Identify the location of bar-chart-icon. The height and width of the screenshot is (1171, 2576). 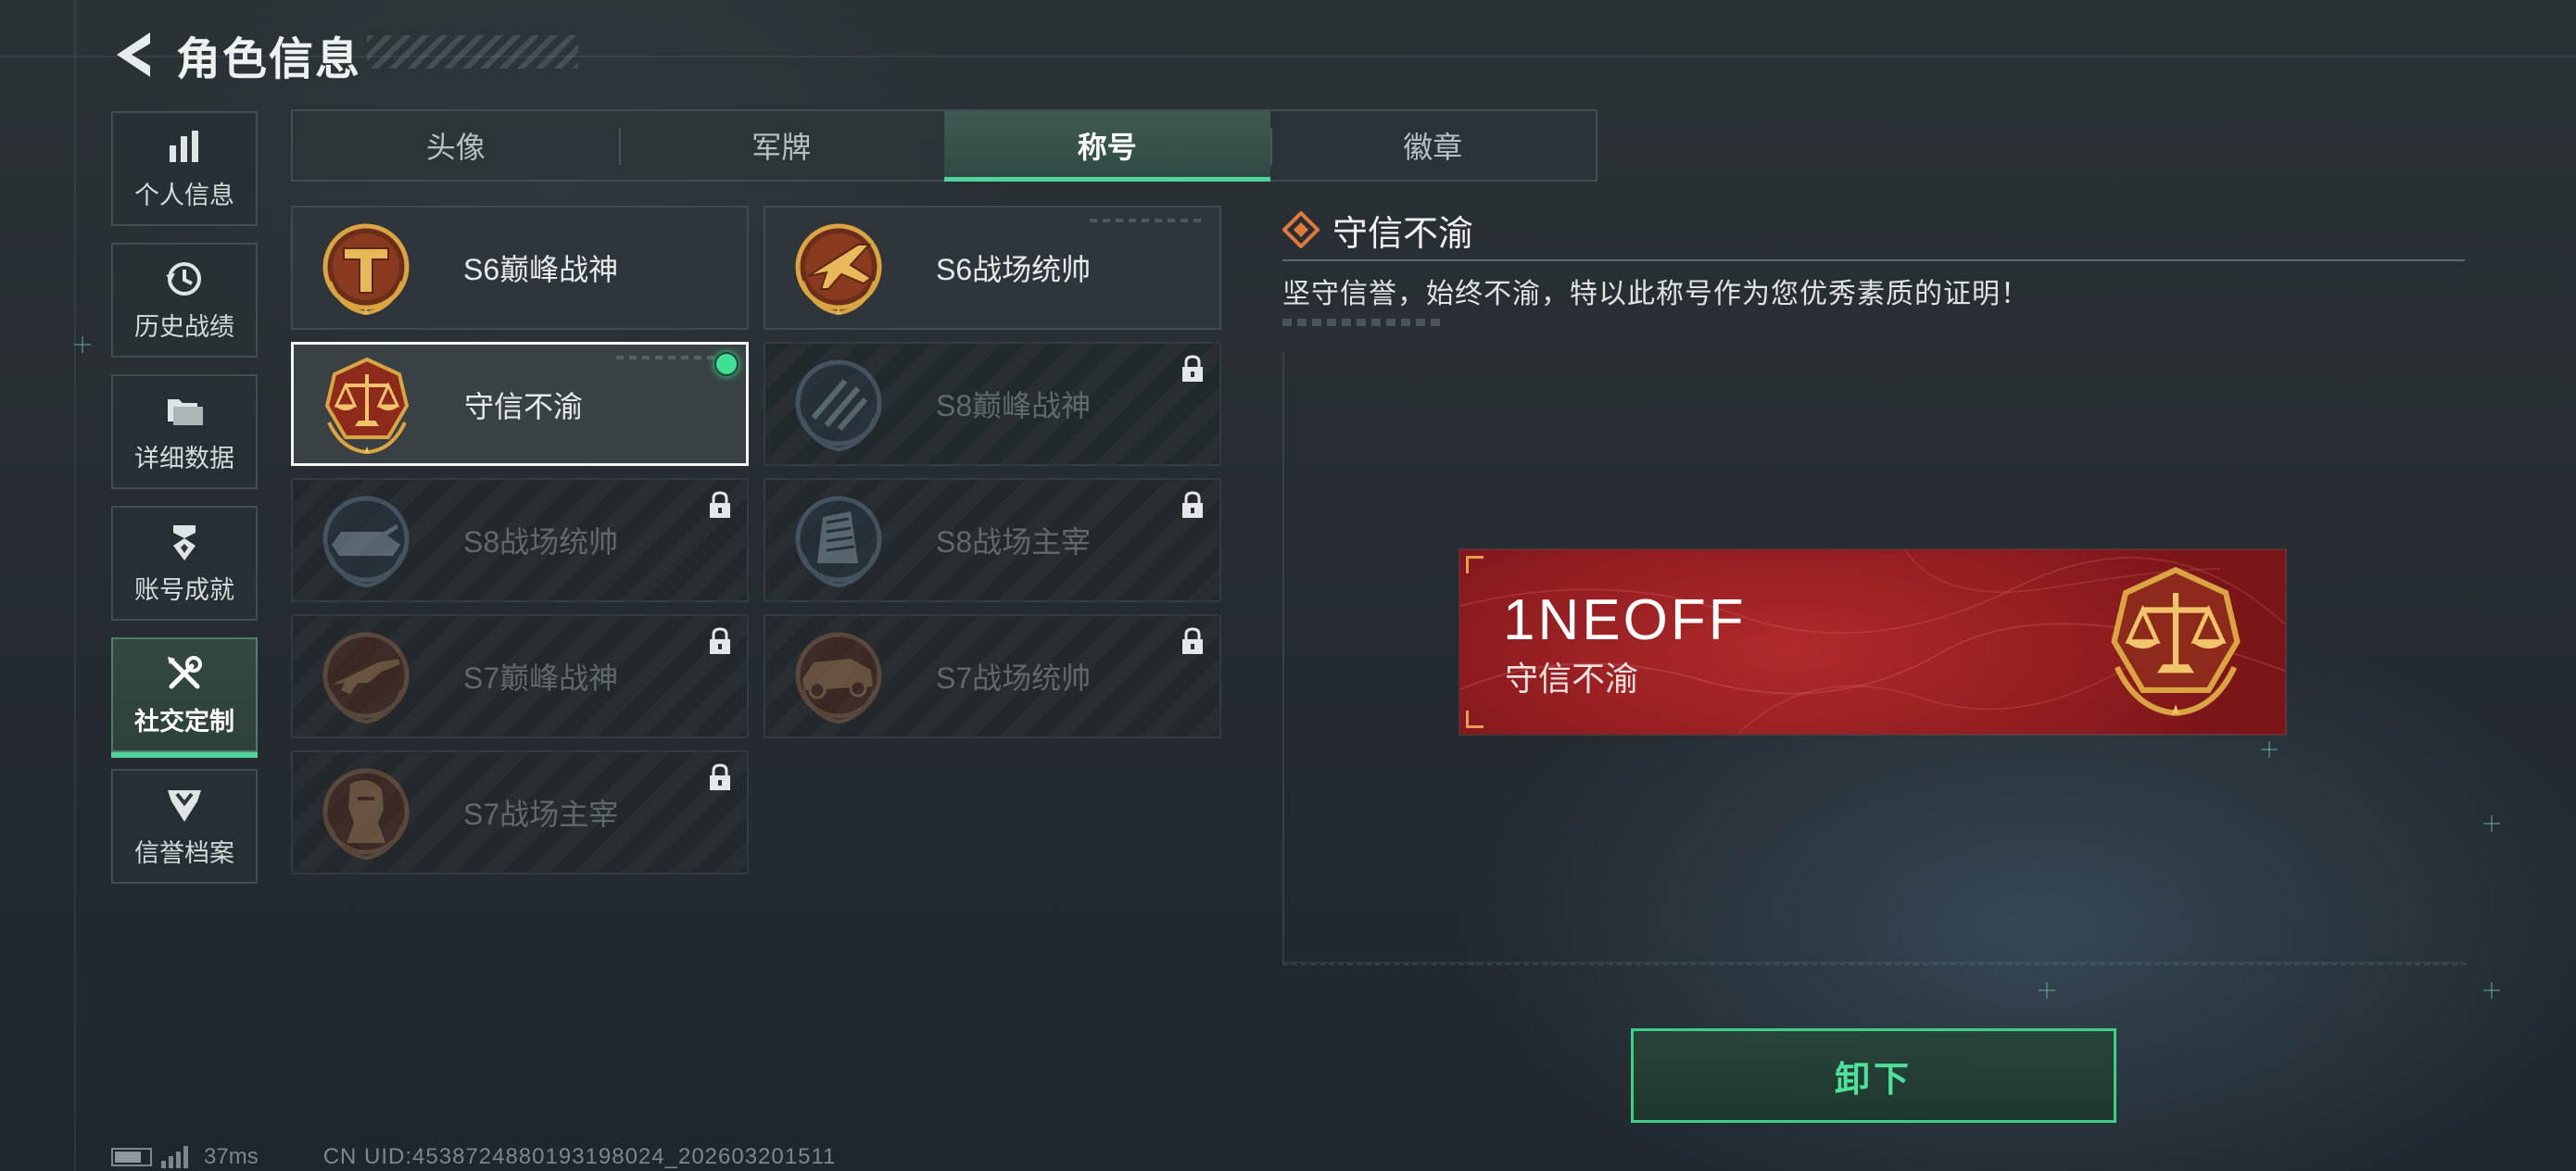
(184, 146).